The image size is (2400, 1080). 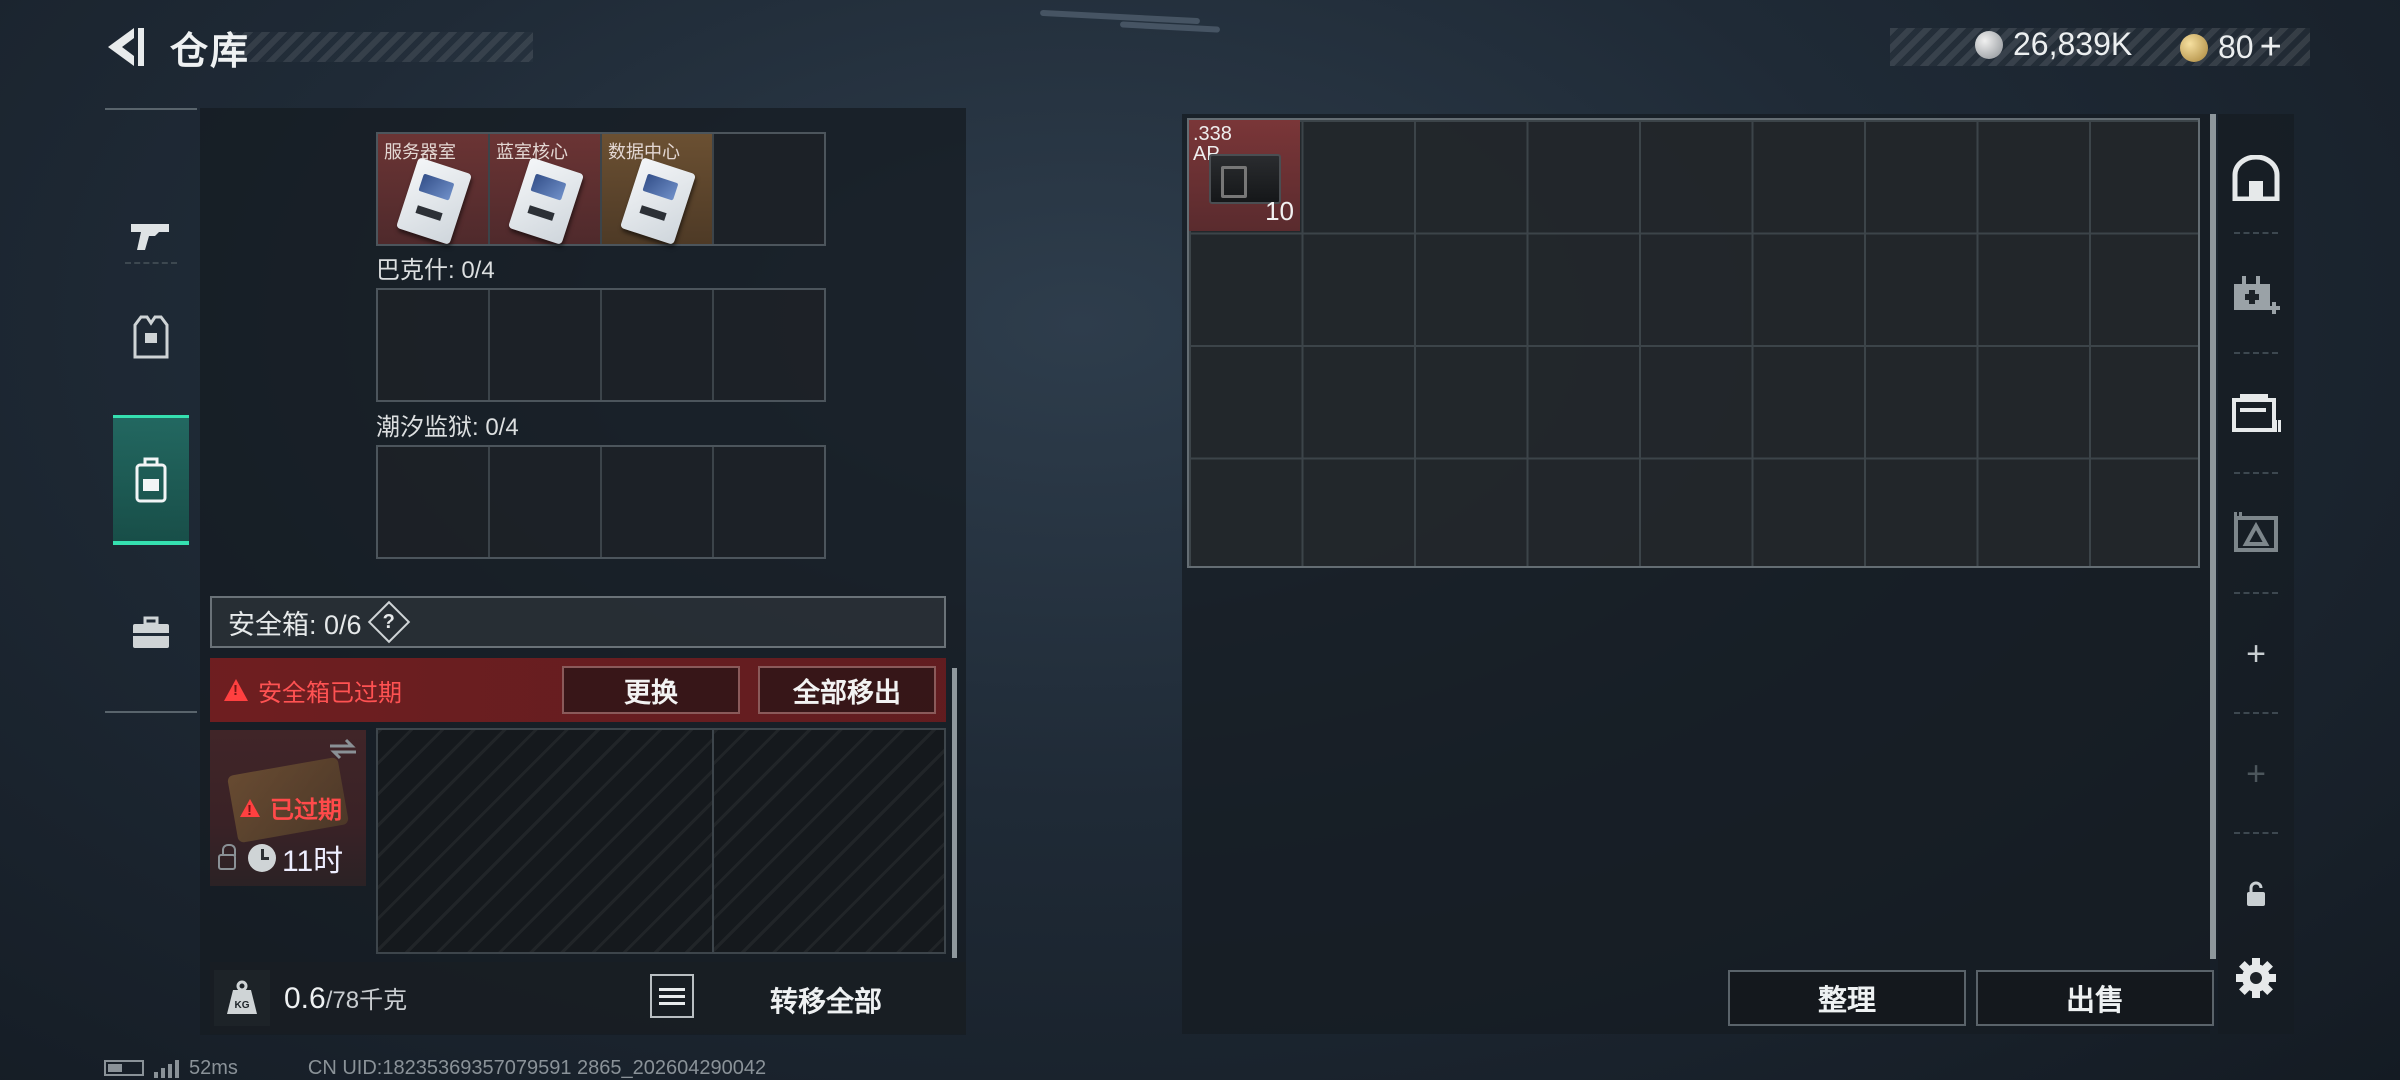 What do you see at coordinates (1989, 44) in the screenshot?
I see `silver-coin-icon` at bounding box center [1989, 44].